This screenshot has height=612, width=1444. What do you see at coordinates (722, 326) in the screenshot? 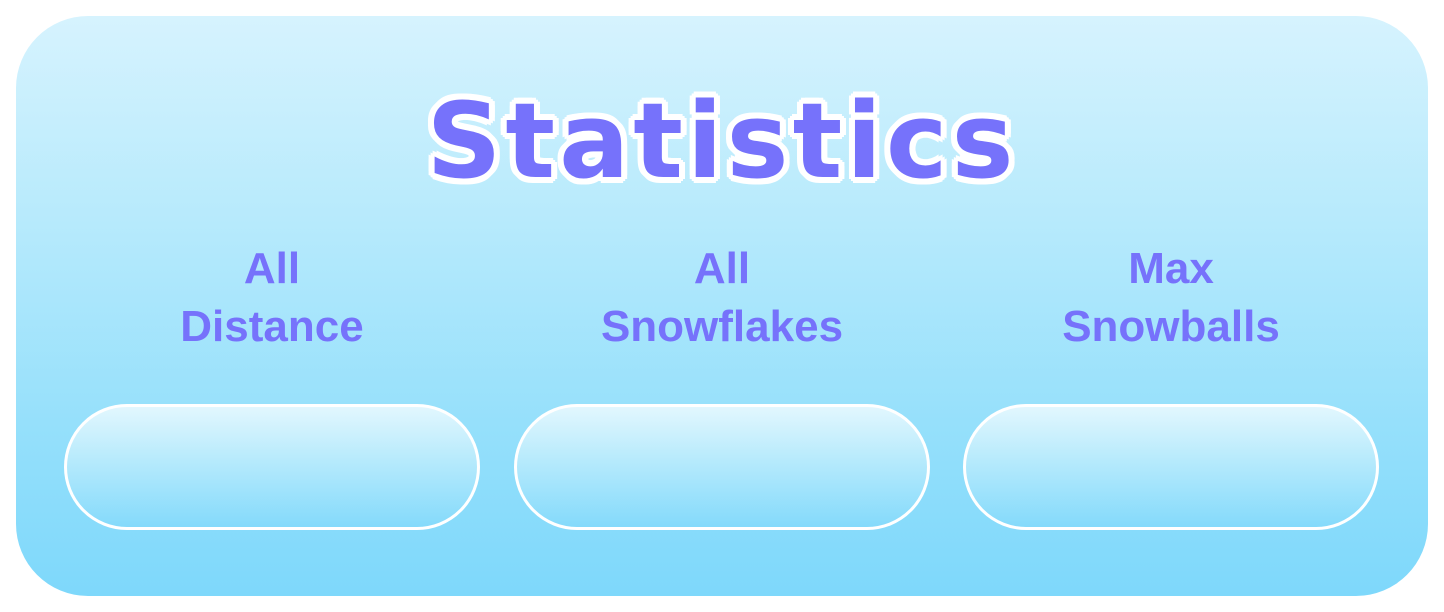
I see `stat-label-line2: Snowflakes` at bounding box center [722, 326].